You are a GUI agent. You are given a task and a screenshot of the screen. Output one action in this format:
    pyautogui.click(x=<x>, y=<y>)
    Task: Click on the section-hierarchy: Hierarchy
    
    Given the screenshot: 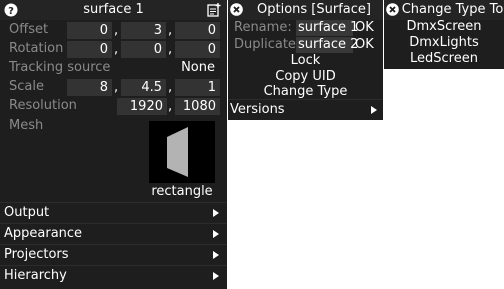 What is the action you would take?
    pyautogui.click(x=113, y=275)
    